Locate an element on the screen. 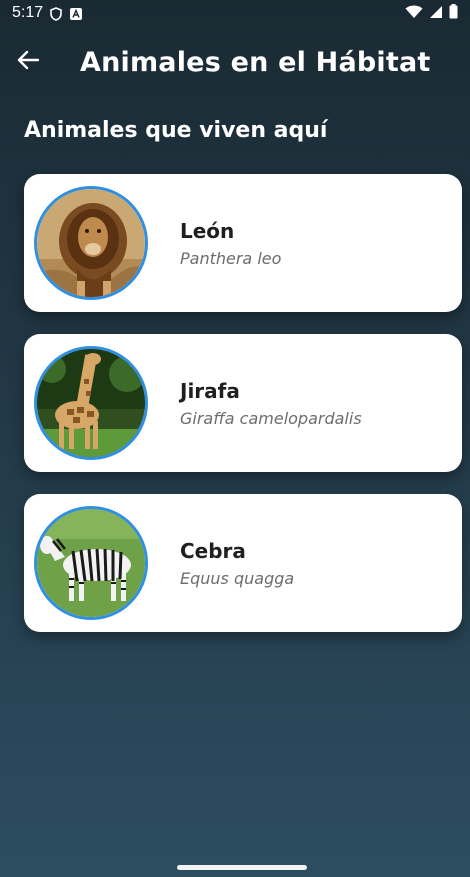 The height and width of the screenshot is (877, 470). animal-card-lion: León Panthera leo is located at coordinates (243, 243).